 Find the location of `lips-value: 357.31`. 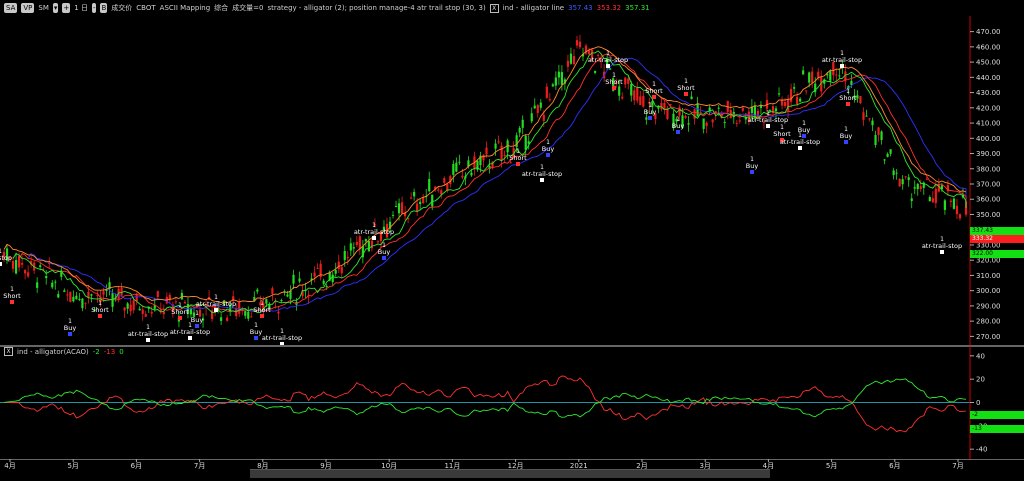

lips-value: 357.31 is located at coordinates (637, 8).